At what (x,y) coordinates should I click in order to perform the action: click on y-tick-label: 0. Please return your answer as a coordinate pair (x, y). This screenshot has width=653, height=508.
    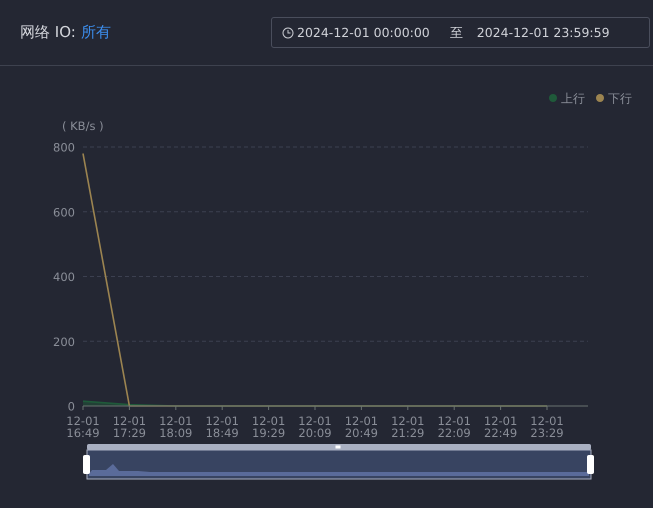
    Looking at the image, I should click on (71, 407).